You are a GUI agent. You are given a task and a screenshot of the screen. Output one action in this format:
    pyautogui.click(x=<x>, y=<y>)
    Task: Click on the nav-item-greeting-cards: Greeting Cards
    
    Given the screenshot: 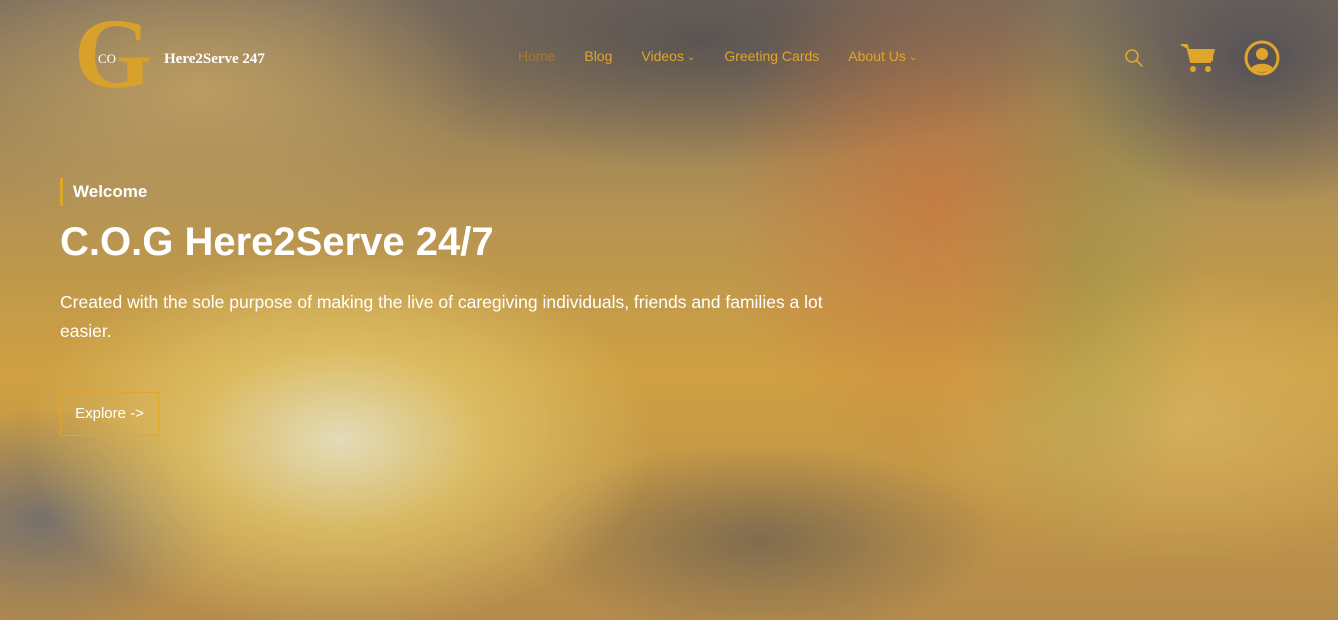 What is the action you would take?
    pyautogui.click(x=771, y=56)
    